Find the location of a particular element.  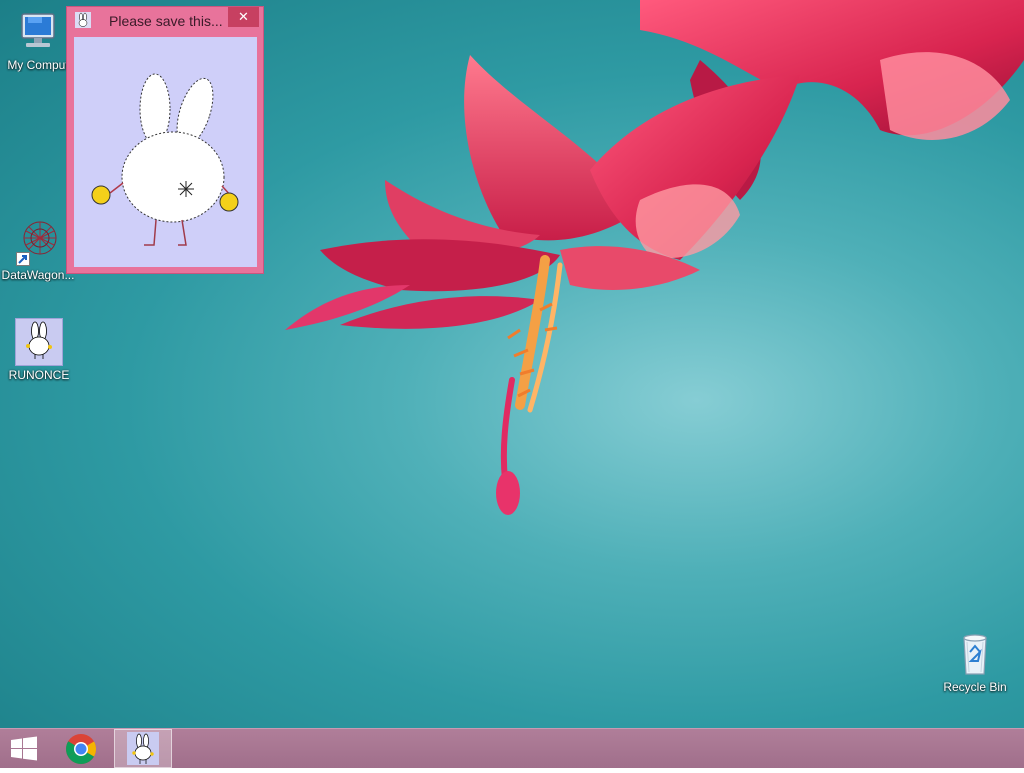

runonce-taskbar-button is located at coordinates (143, 748).